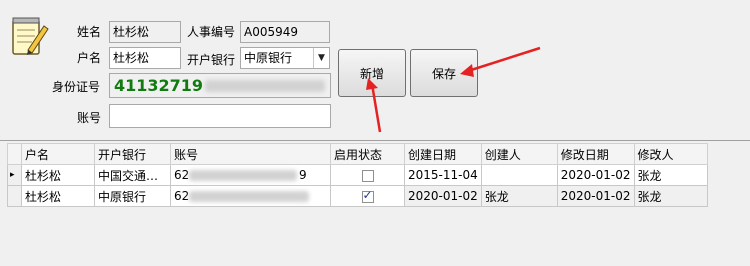  Describe the element at coordinates (132, 196) in the screenshot. I see `cell-bank: 中原银行` at that location.